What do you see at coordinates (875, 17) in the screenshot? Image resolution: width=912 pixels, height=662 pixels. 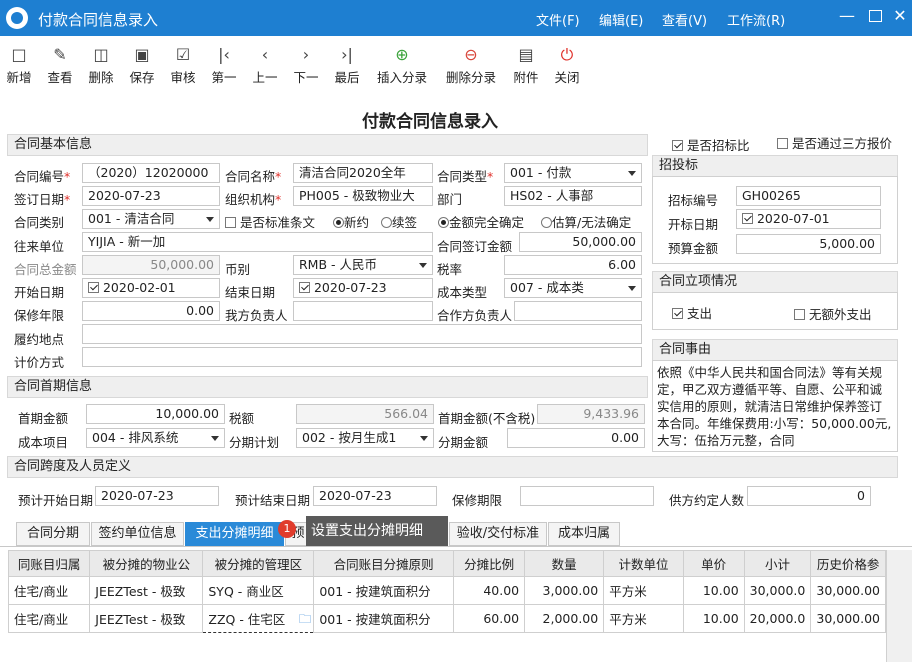 I see `maximize-icon` at bounding box center [875, 17].